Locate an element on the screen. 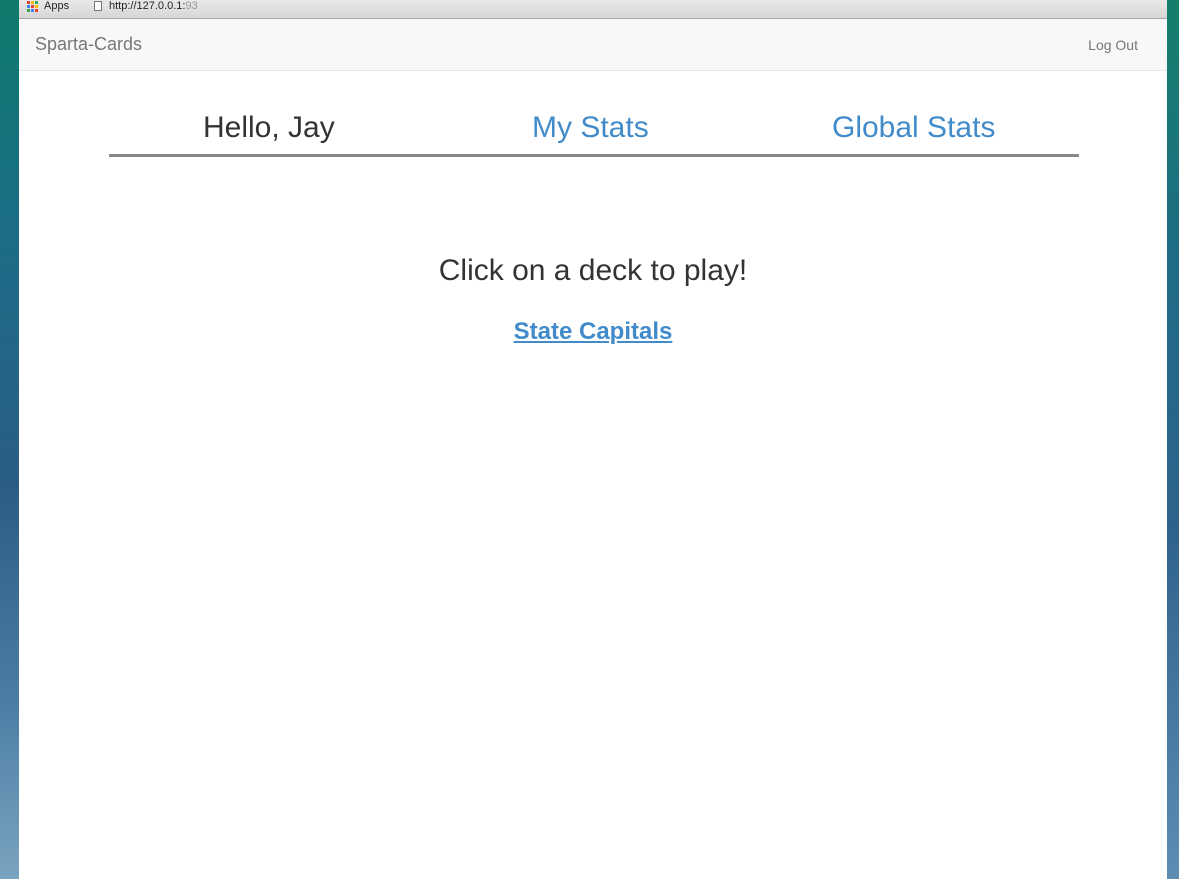 The image size is (1179, 879). brand-link: Sparta-Cards is located at coordinates (88, 44).